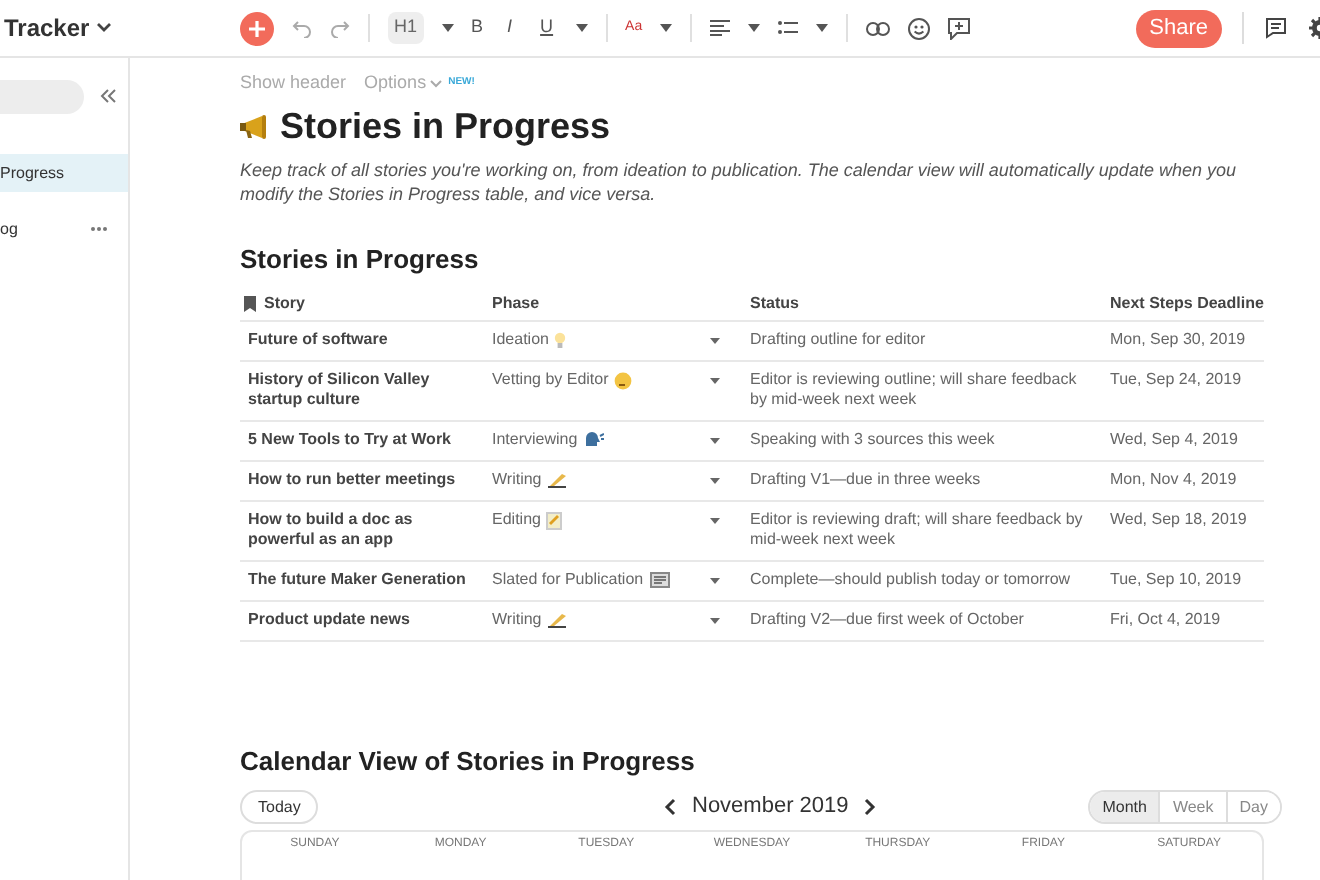 The image size is (1320, 880). Describe the element at coordinates (1183, 620) in the screenshot. I see `table-cell: Fri, Oct 4, 2019` at that location.